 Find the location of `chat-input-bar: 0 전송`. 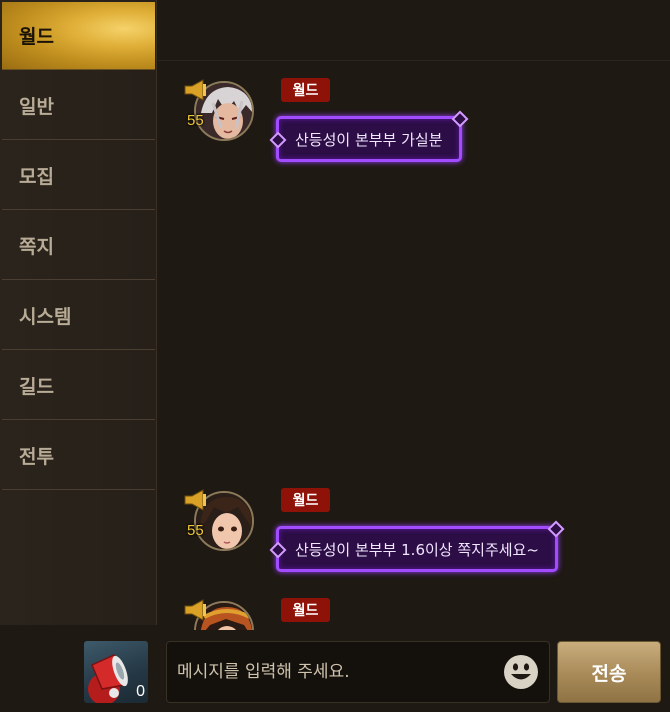

chat-input-bar: 0 전송 is located at coordinates (335, 671).